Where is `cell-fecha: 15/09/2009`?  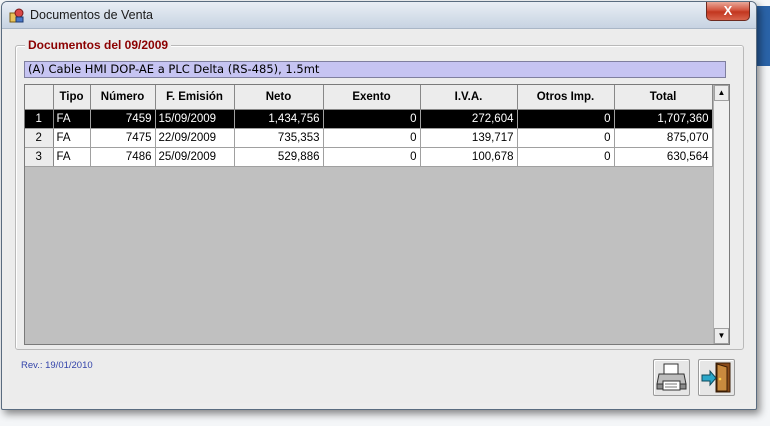 cell-fecha: 15/09/2009 is located at coordinates (195, 119).